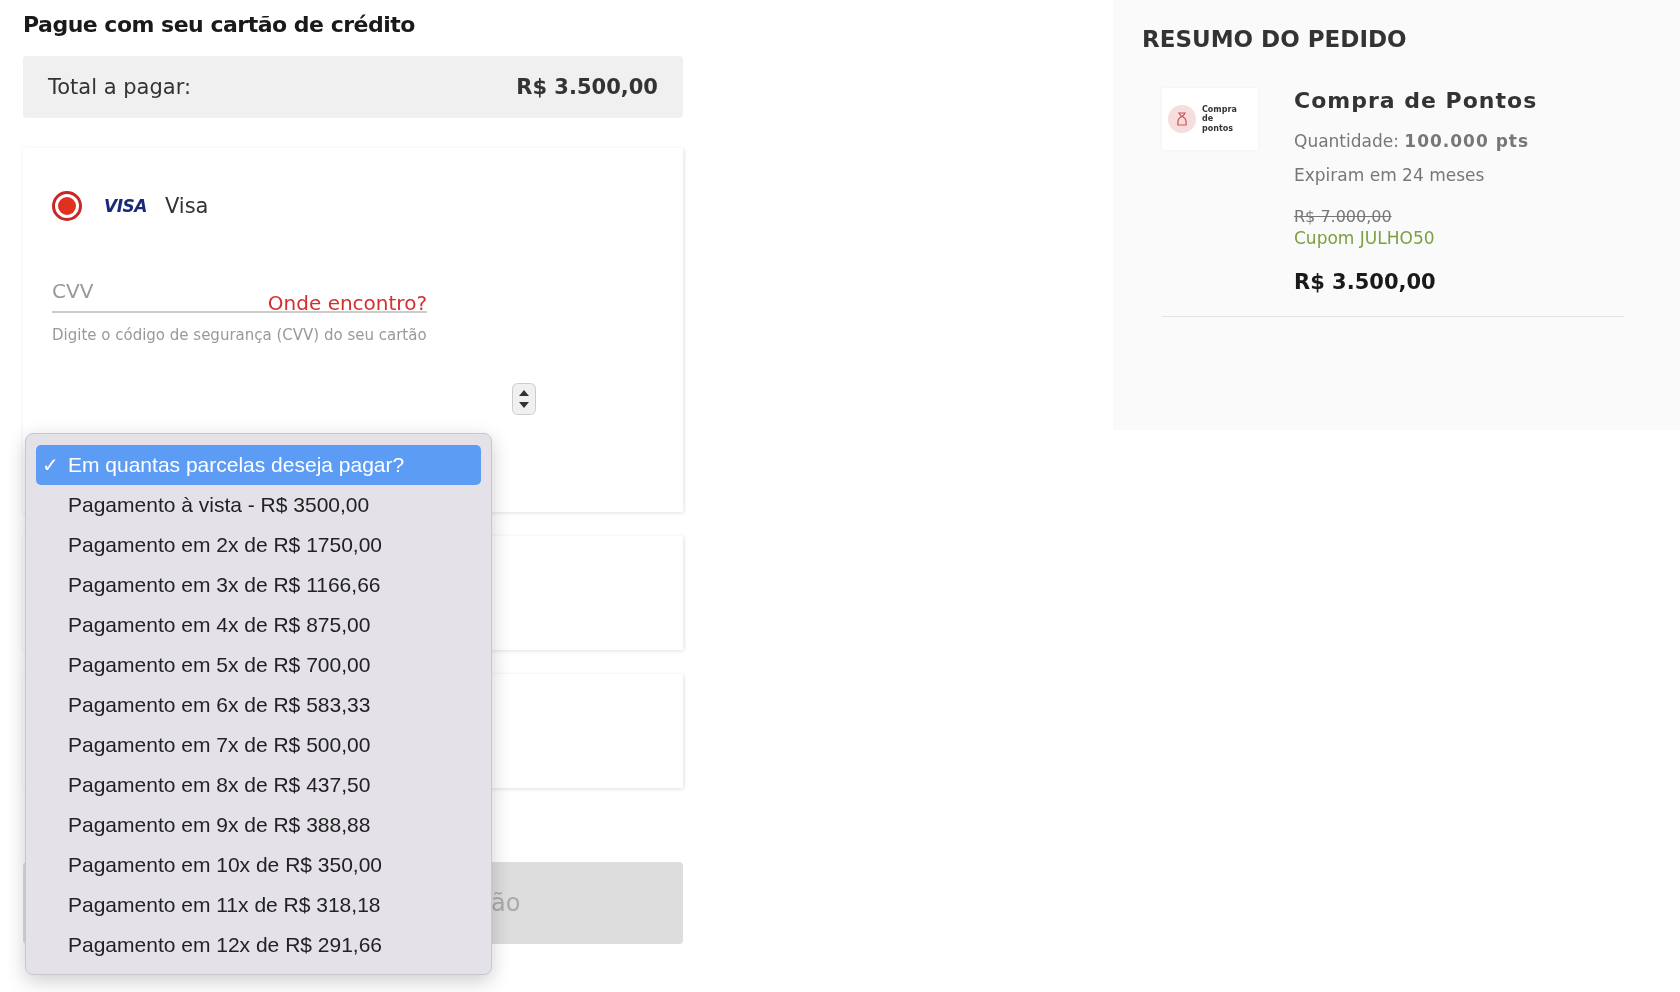 This screenshot has width=1680, height=992. I want to click on visa-logo: VISA, so click(125, 206).